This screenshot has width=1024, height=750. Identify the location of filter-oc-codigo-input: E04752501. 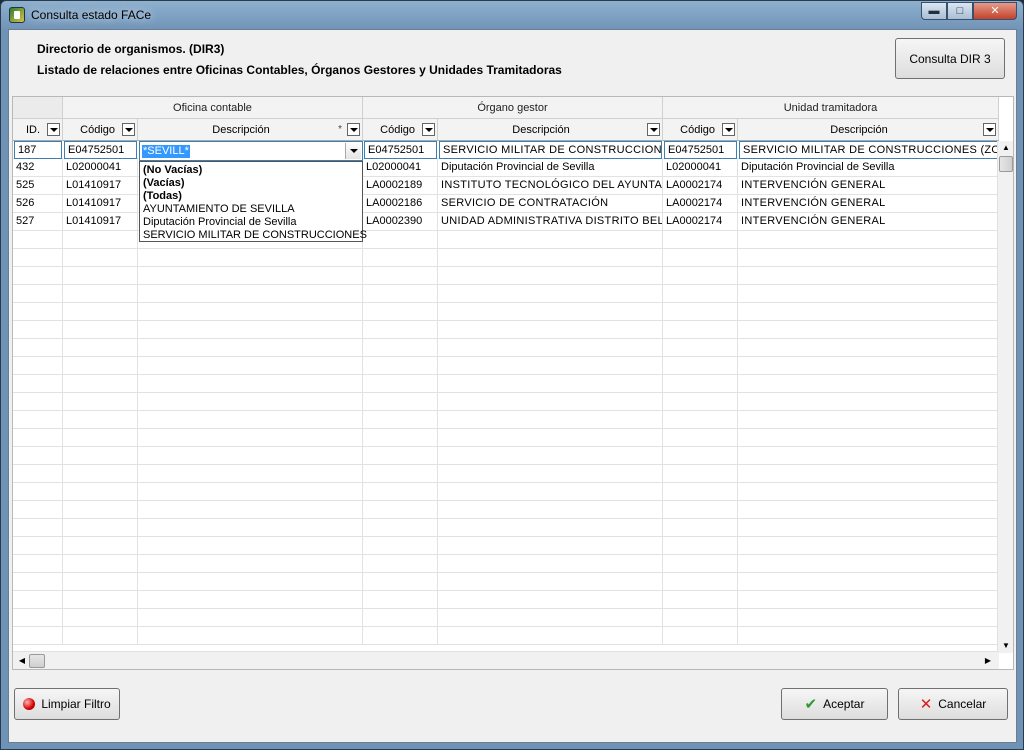
(100, 150).